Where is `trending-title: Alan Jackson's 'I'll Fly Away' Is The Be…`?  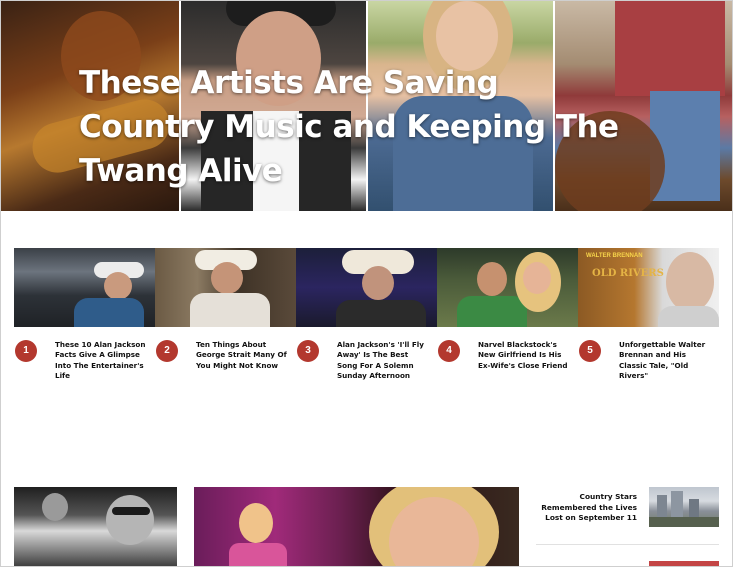
trending-title: Alan Jackson's 'I'll Fly Away' Is The Be… is located at coordinates (384, 361).